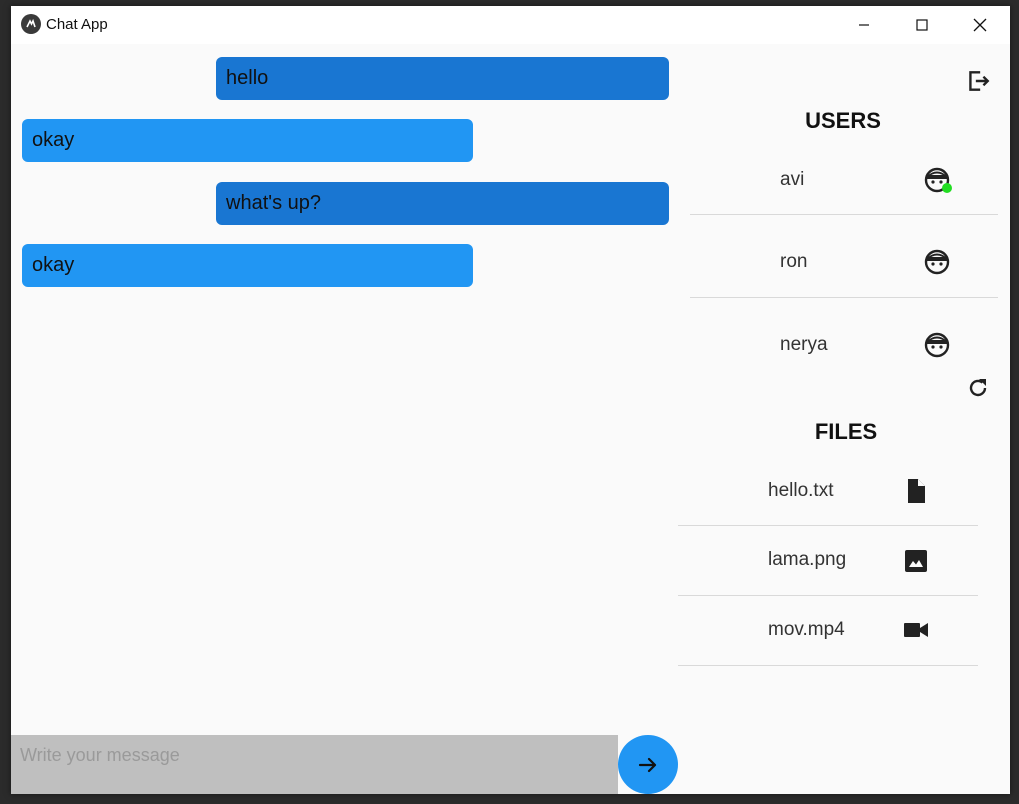  Describe the element at coordinates (807, 559) in the screenshot. I see `file-name: lama.png` at that location.